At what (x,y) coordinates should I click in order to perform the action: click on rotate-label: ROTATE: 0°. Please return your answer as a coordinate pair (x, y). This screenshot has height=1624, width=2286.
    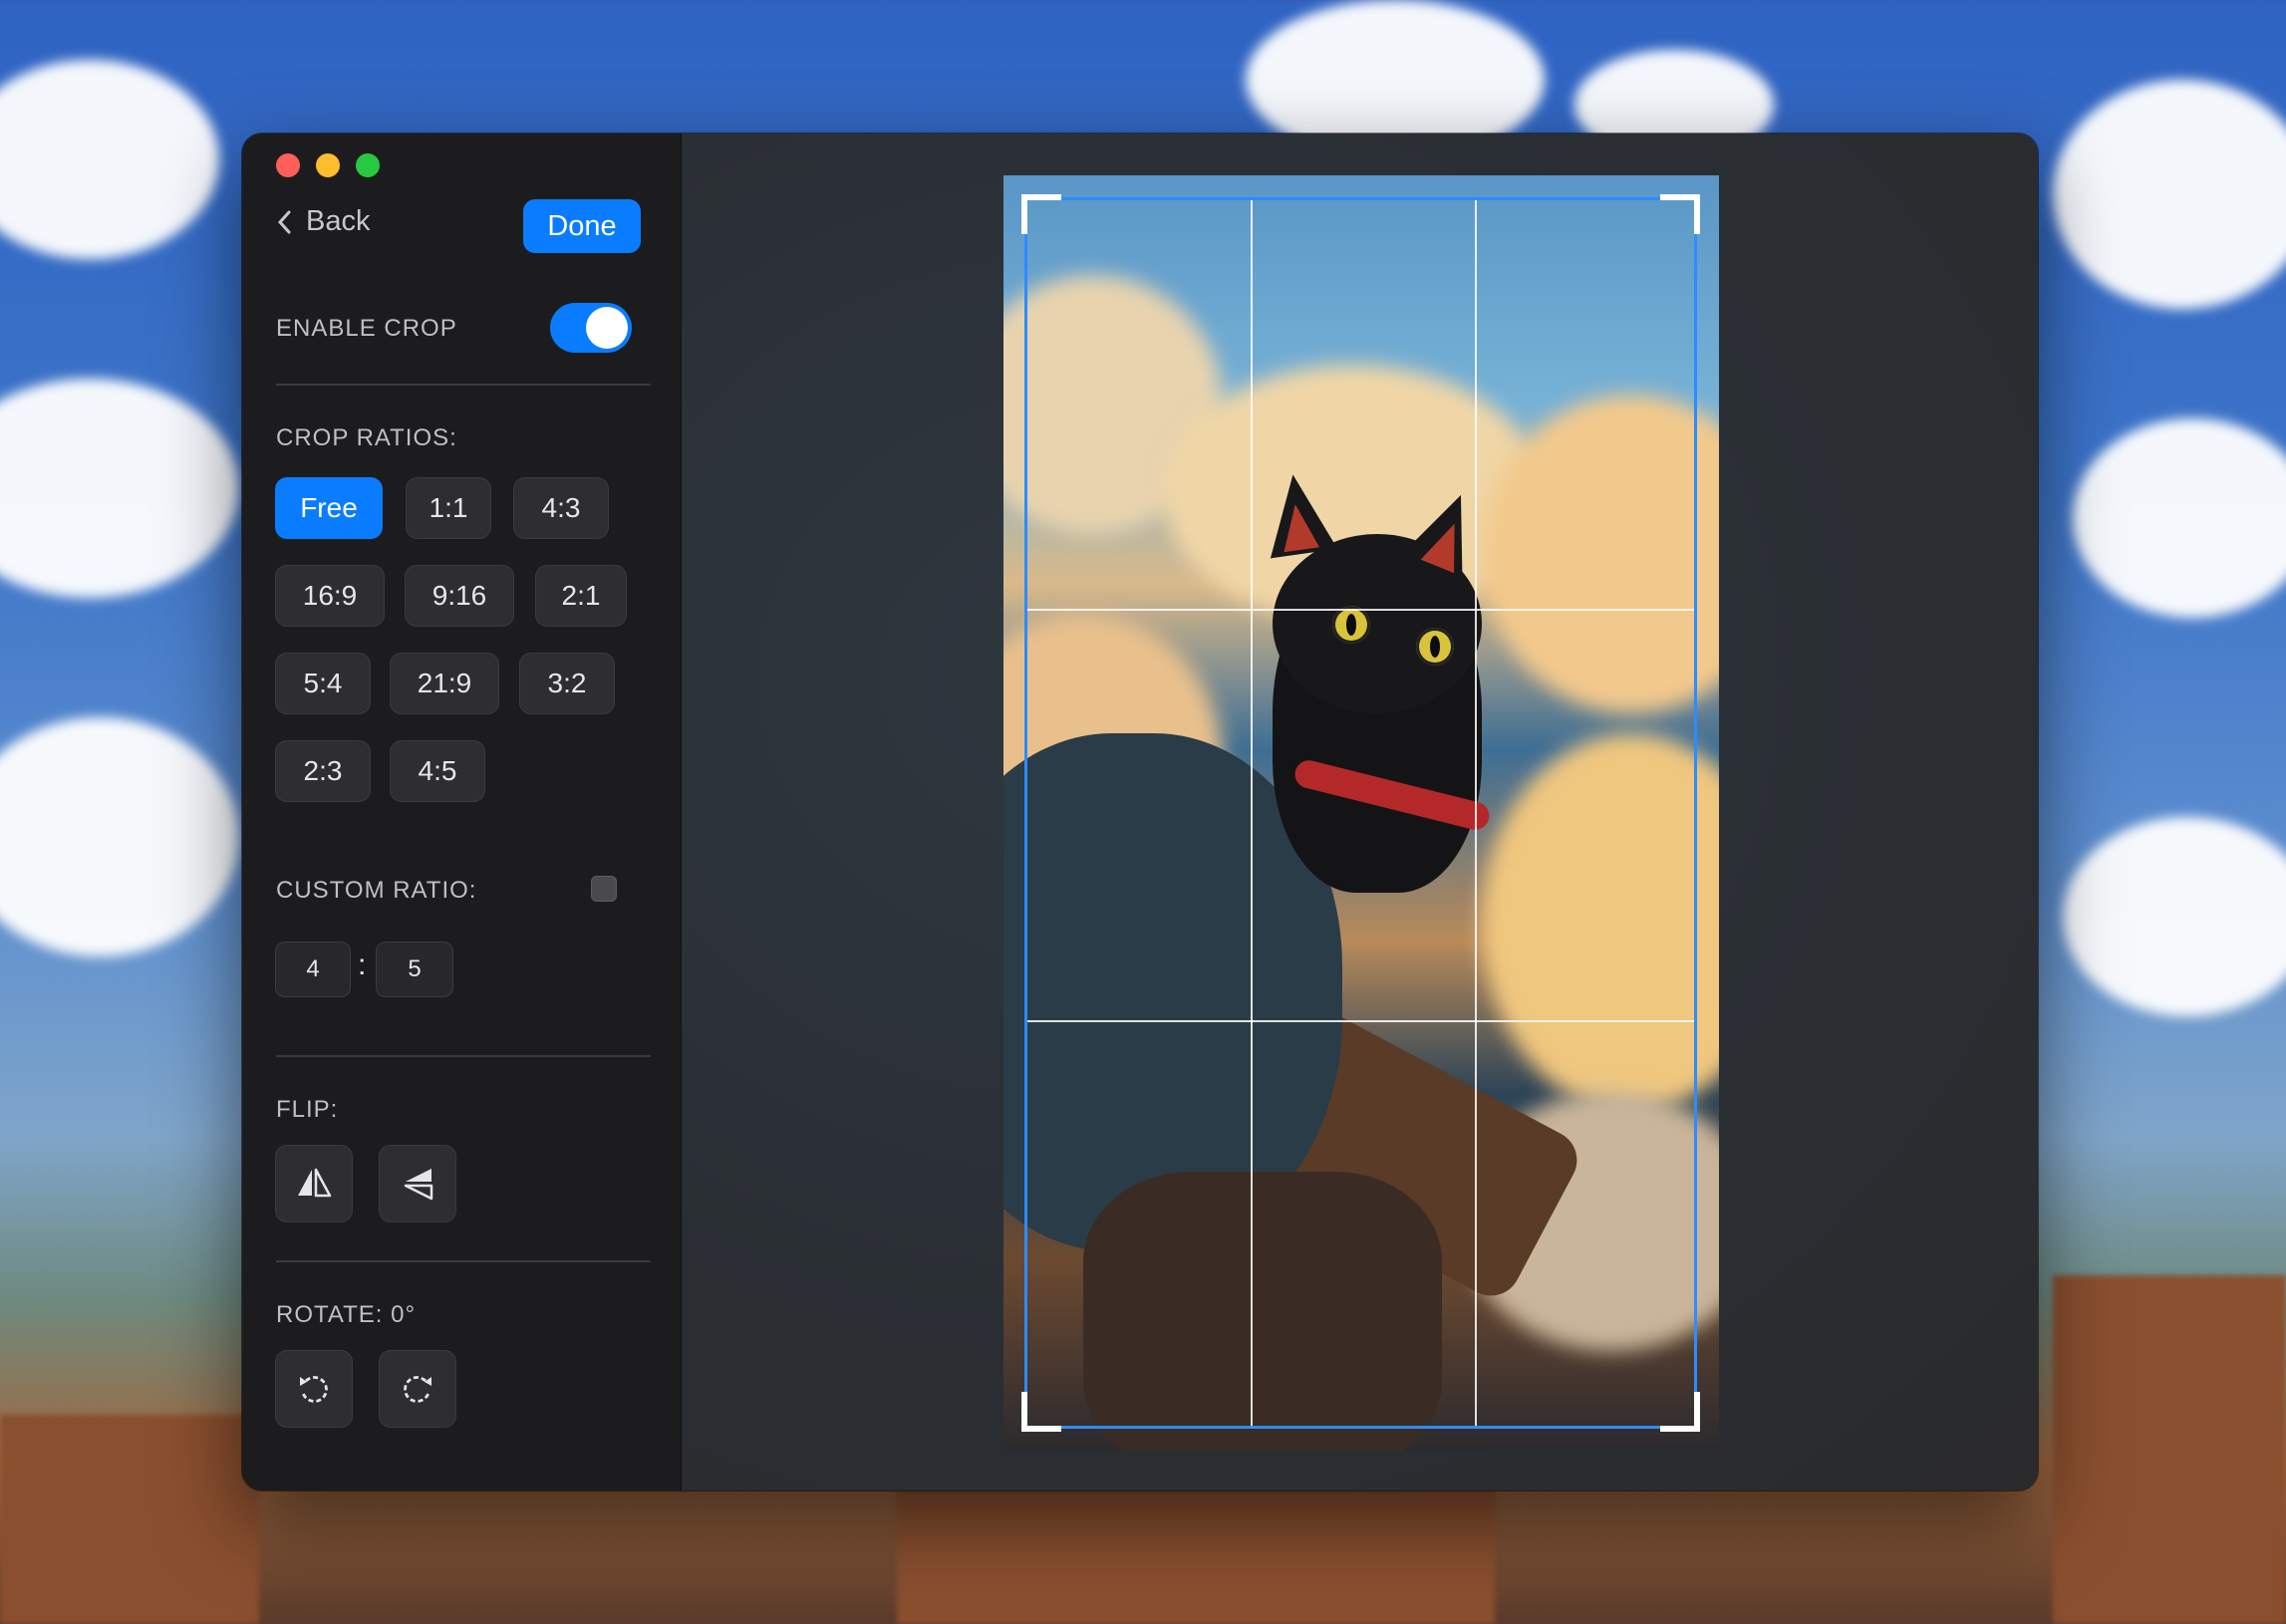
    Looking at the image, I should click on (346, 1315).